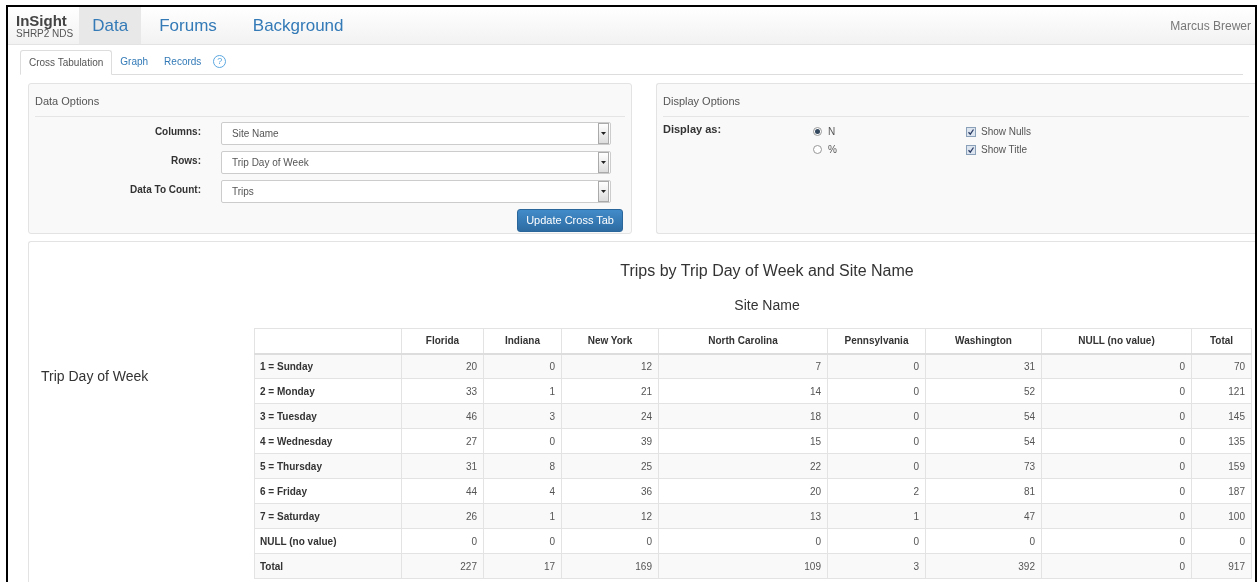  Describe the element at coordinates (66, 62) in the screenshot. I see `tab: Cross Tabulation` at that location.